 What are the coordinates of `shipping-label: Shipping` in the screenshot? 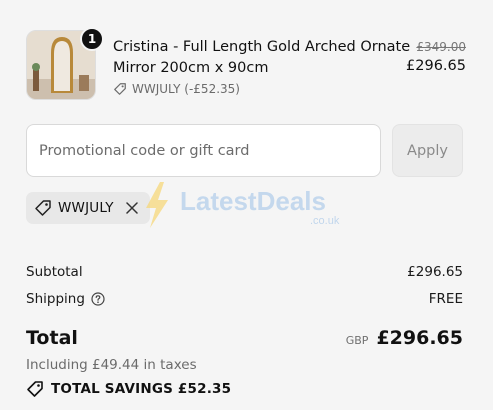 It's located at (55, 299).